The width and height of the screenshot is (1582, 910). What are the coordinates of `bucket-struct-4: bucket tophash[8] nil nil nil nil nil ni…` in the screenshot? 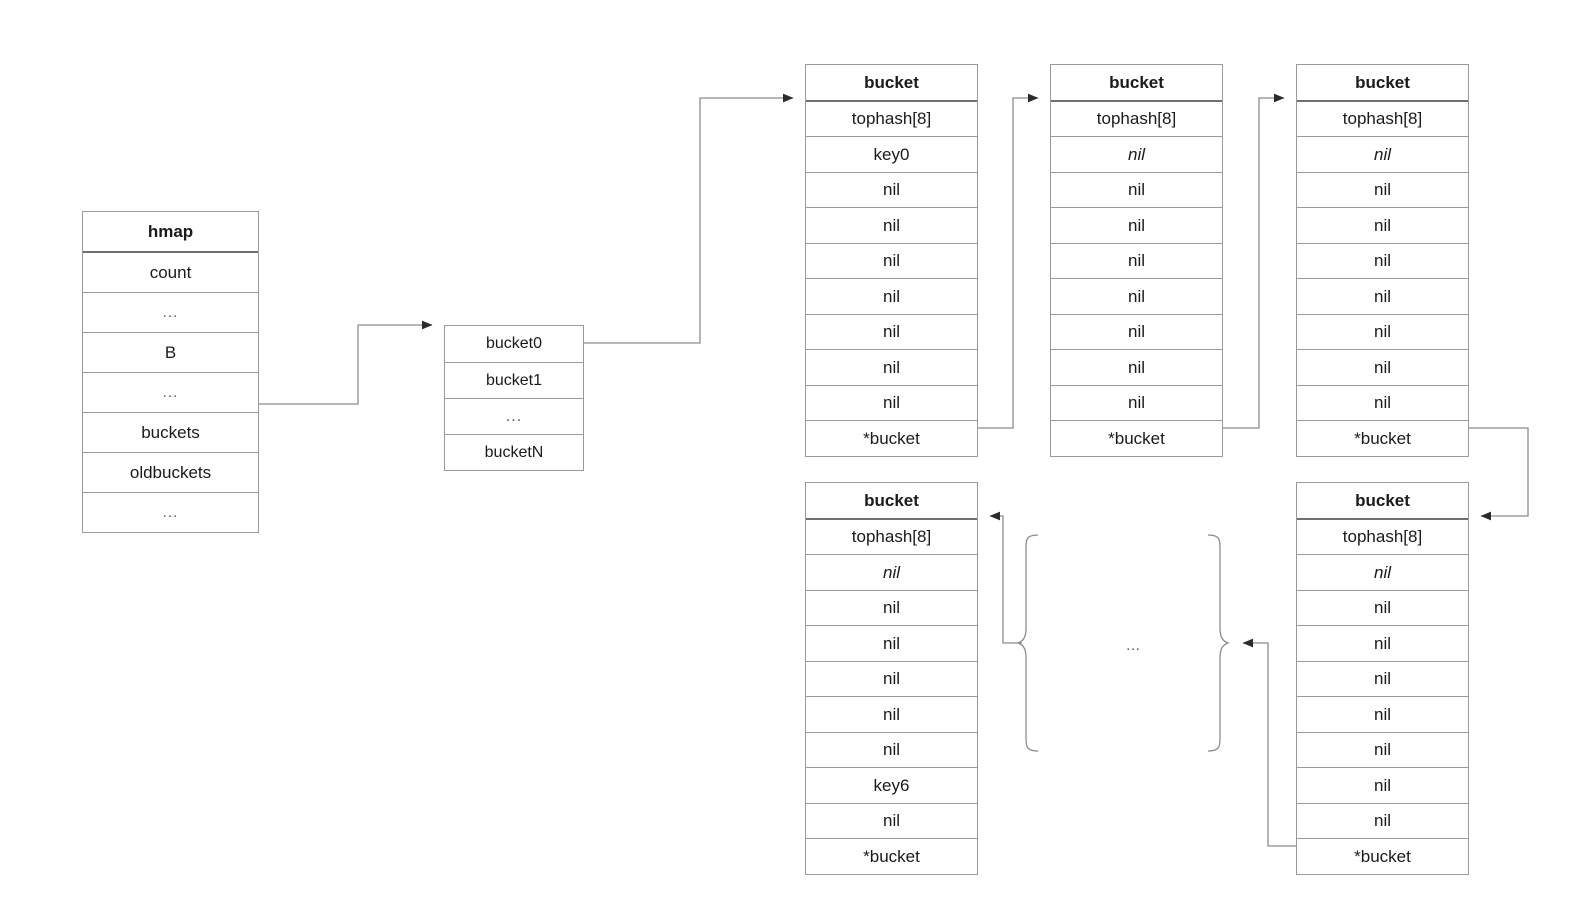 It's located at (1382, 678).